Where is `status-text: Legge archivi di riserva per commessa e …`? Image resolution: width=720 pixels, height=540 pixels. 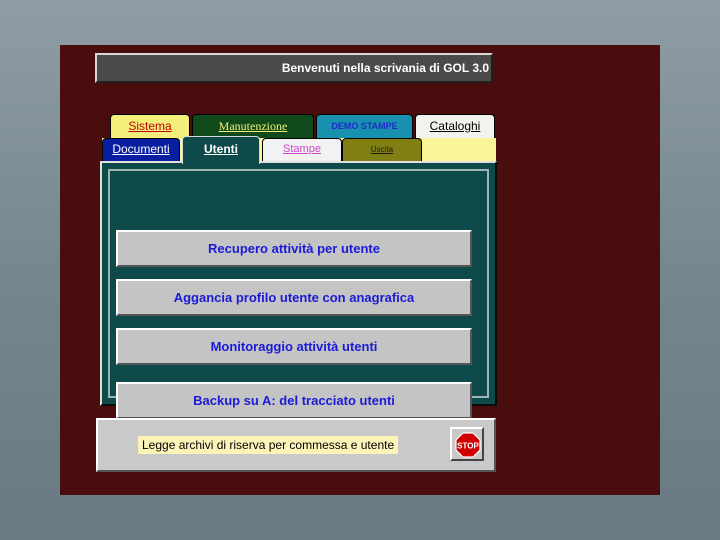 status-text: Legge archivi di riserva per commessa e … is located at coordinates (268, 445).